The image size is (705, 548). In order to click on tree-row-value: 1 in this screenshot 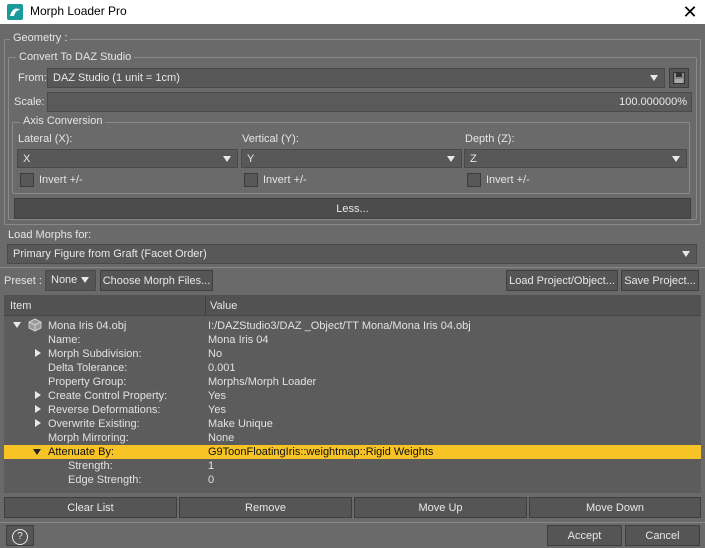, I will do `click(211, 466)`.